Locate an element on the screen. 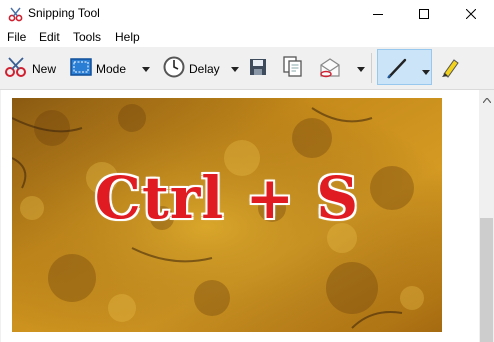 The height and width of the screenshot is (342, 494). maximize-icon is located at coordinates (424, 13).